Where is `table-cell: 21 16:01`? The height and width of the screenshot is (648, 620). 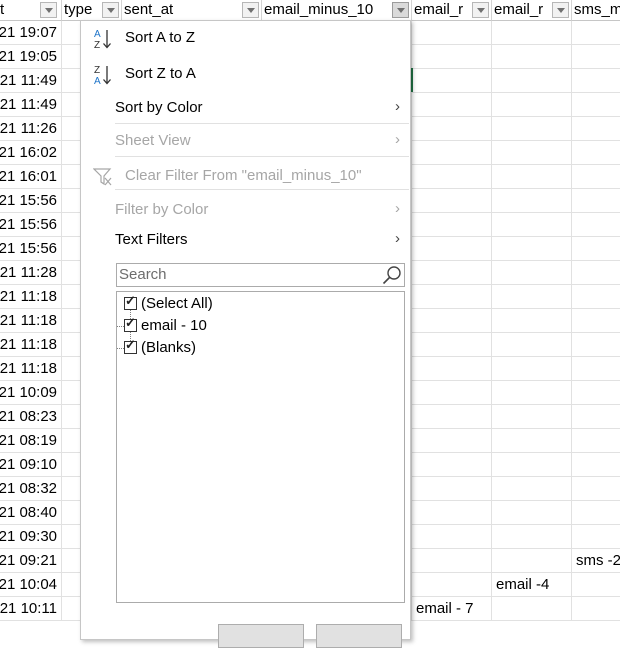 table-cell: 21 16:01 is located at coordinates (31, 177).